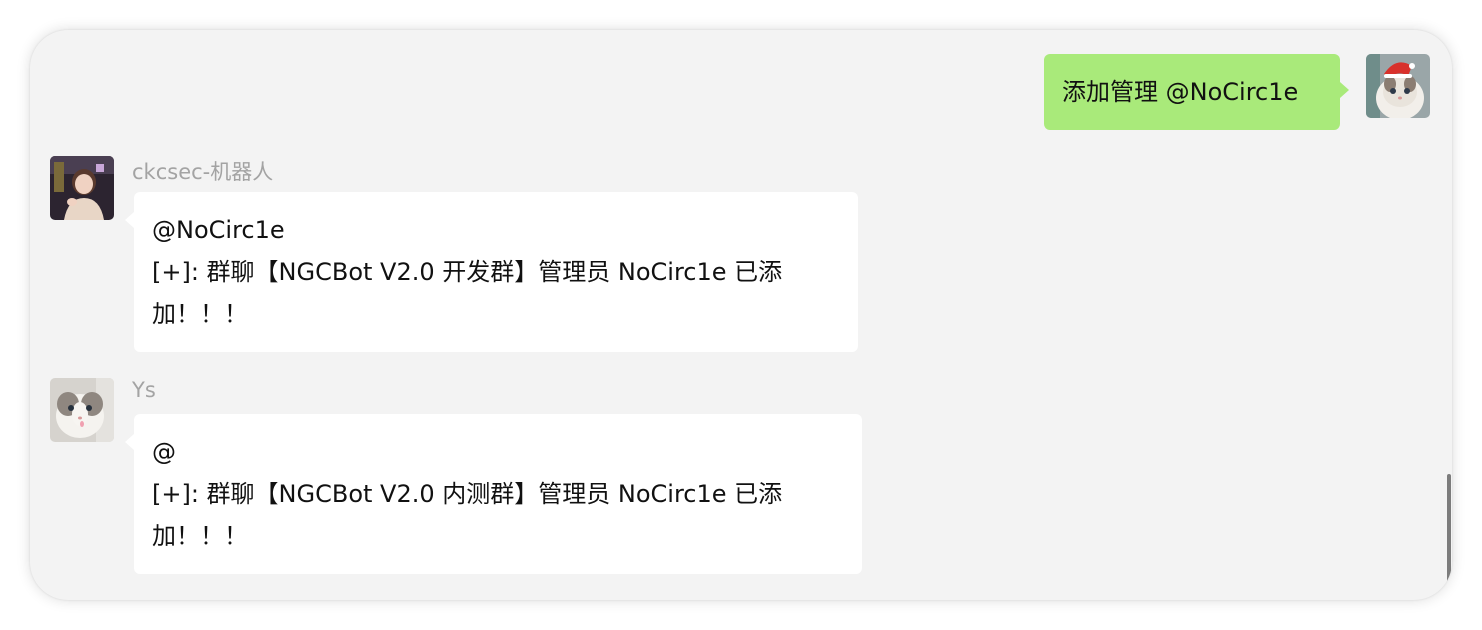  What do you see at coordinates (467, 494) in the screenshot?
I see `message-line: [+]: 群聊【NGCBot V2.0 内测群】管理员 NoCirc1e 已添` at bounding box center [467, 494].